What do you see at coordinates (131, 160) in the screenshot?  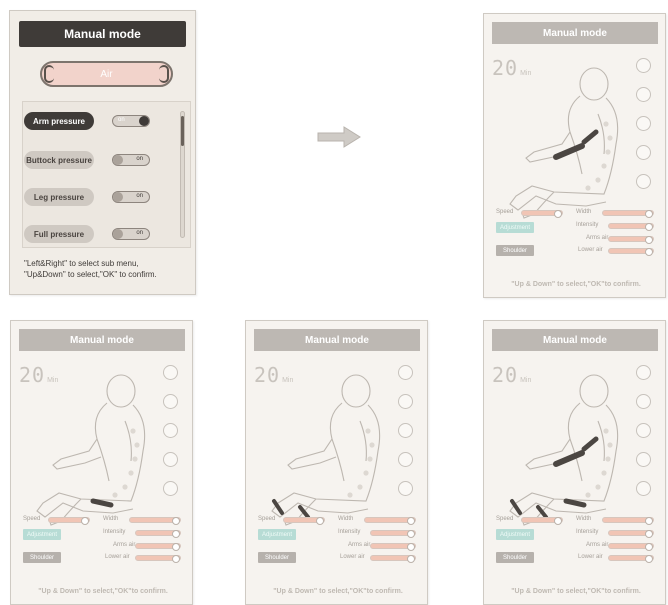 I see `buttock-pressure-toggle: on` at bounding box center [131, 160].